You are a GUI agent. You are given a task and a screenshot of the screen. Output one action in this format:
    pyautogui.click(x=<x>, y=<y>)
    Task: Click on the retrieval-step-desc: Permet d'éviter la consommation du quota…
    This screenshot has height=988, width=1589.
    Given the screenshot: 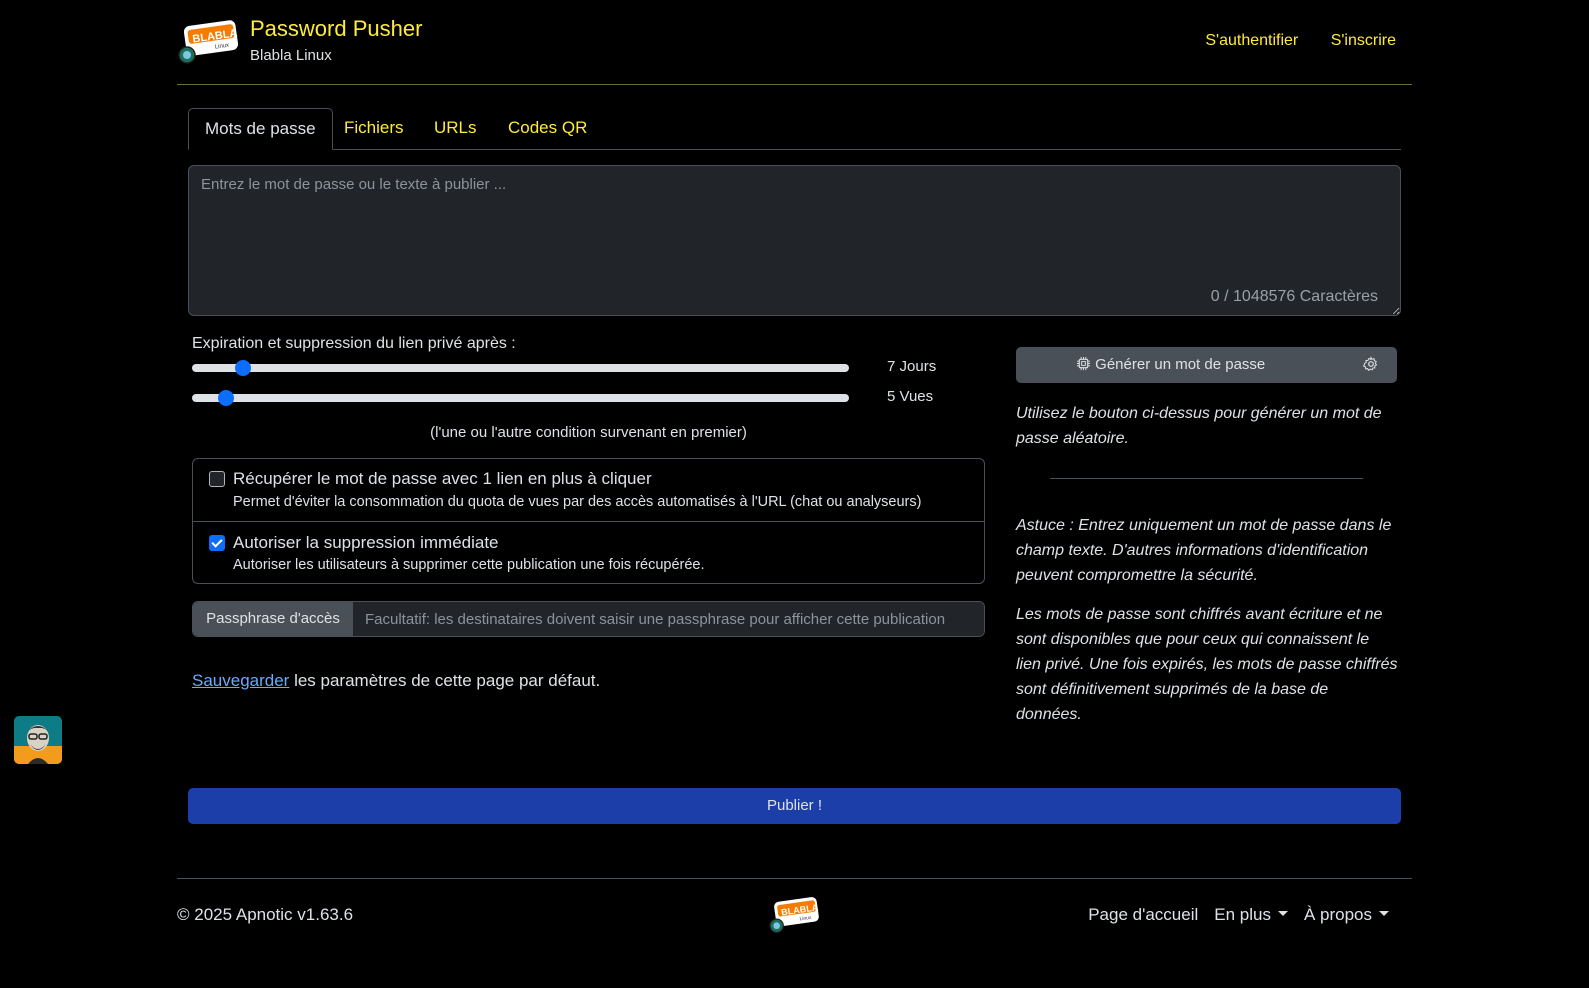 What is the action you would take?
    pyautogui.click(x=577, y=502)
    